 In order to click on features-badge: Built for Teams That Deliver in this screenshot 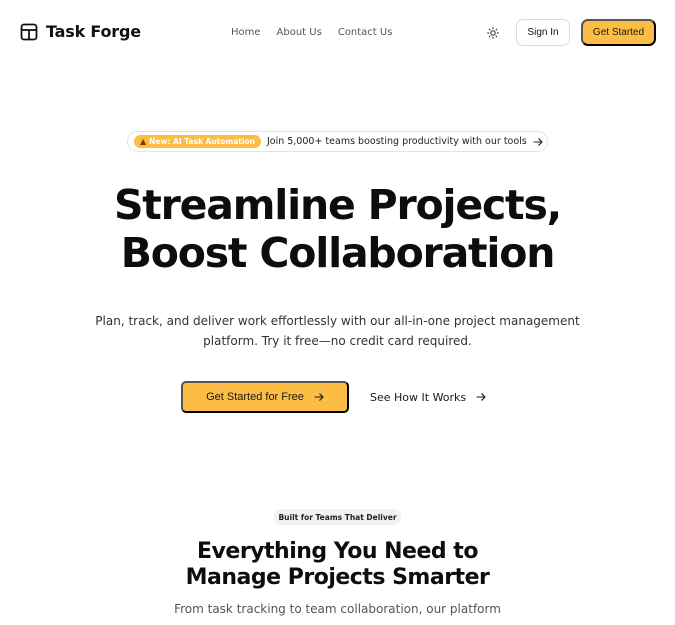, I will do `click(337, 517)`.